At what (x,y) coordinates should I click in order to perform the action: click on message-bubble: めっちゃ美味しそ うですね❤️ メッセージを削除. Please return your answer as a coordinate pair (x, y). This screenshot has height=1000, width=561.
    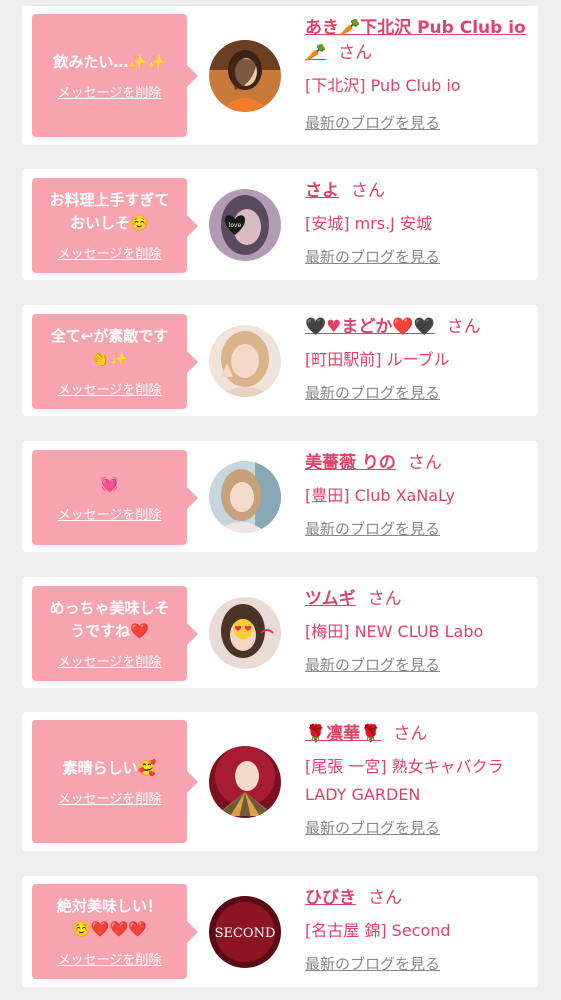
    Looking at the image, I should click on (115, 633).